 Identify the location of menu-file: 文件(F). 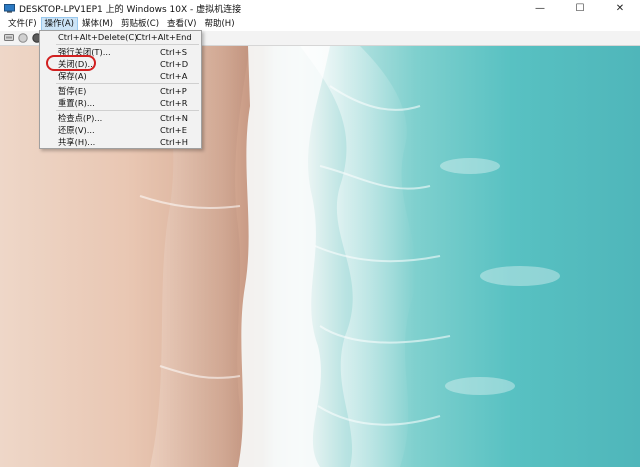
(22, 24).